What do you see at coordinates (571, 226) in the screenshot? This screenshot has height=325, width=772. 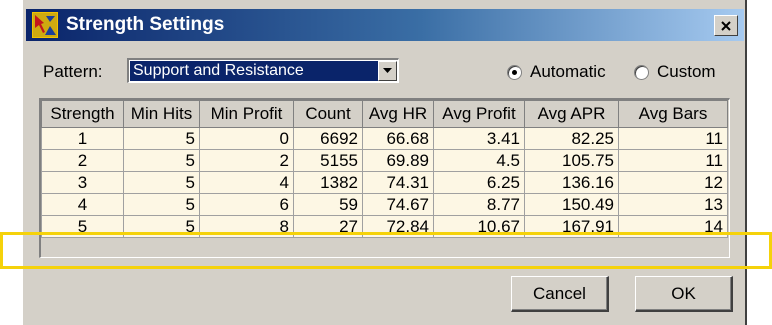 I see `table-cell: 167.91` at bounding box center [571, 226].